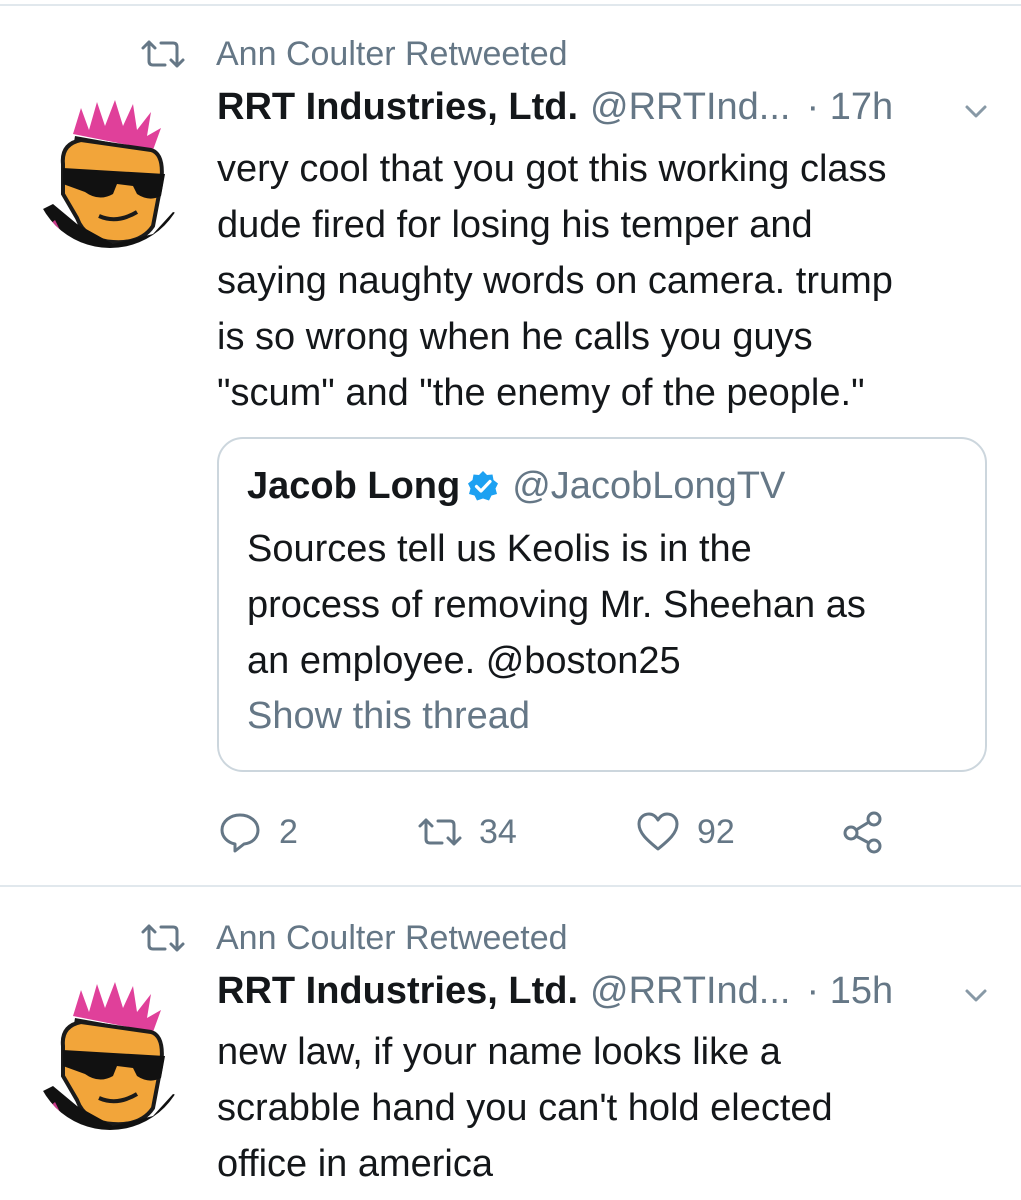  What do you see at coordinates (240, 832) in the screenshot?
I see `reply-icon` at bounding box center [240, 832].